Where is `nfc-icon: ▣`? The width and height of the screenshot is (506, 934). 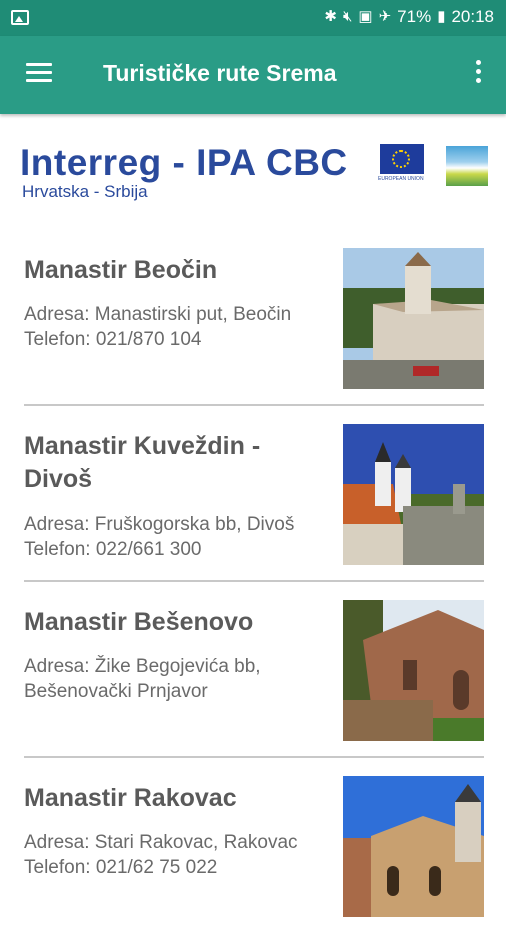
nfc-icon: ▣ is located at coordinates (365, 16).